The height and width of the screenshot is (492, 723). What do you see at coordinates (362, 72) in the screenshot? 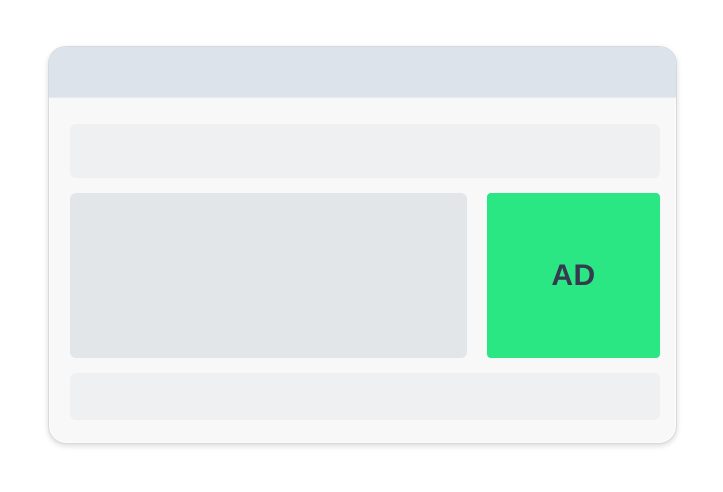
I see `window-title-bar` at bounding box center [362, 72].